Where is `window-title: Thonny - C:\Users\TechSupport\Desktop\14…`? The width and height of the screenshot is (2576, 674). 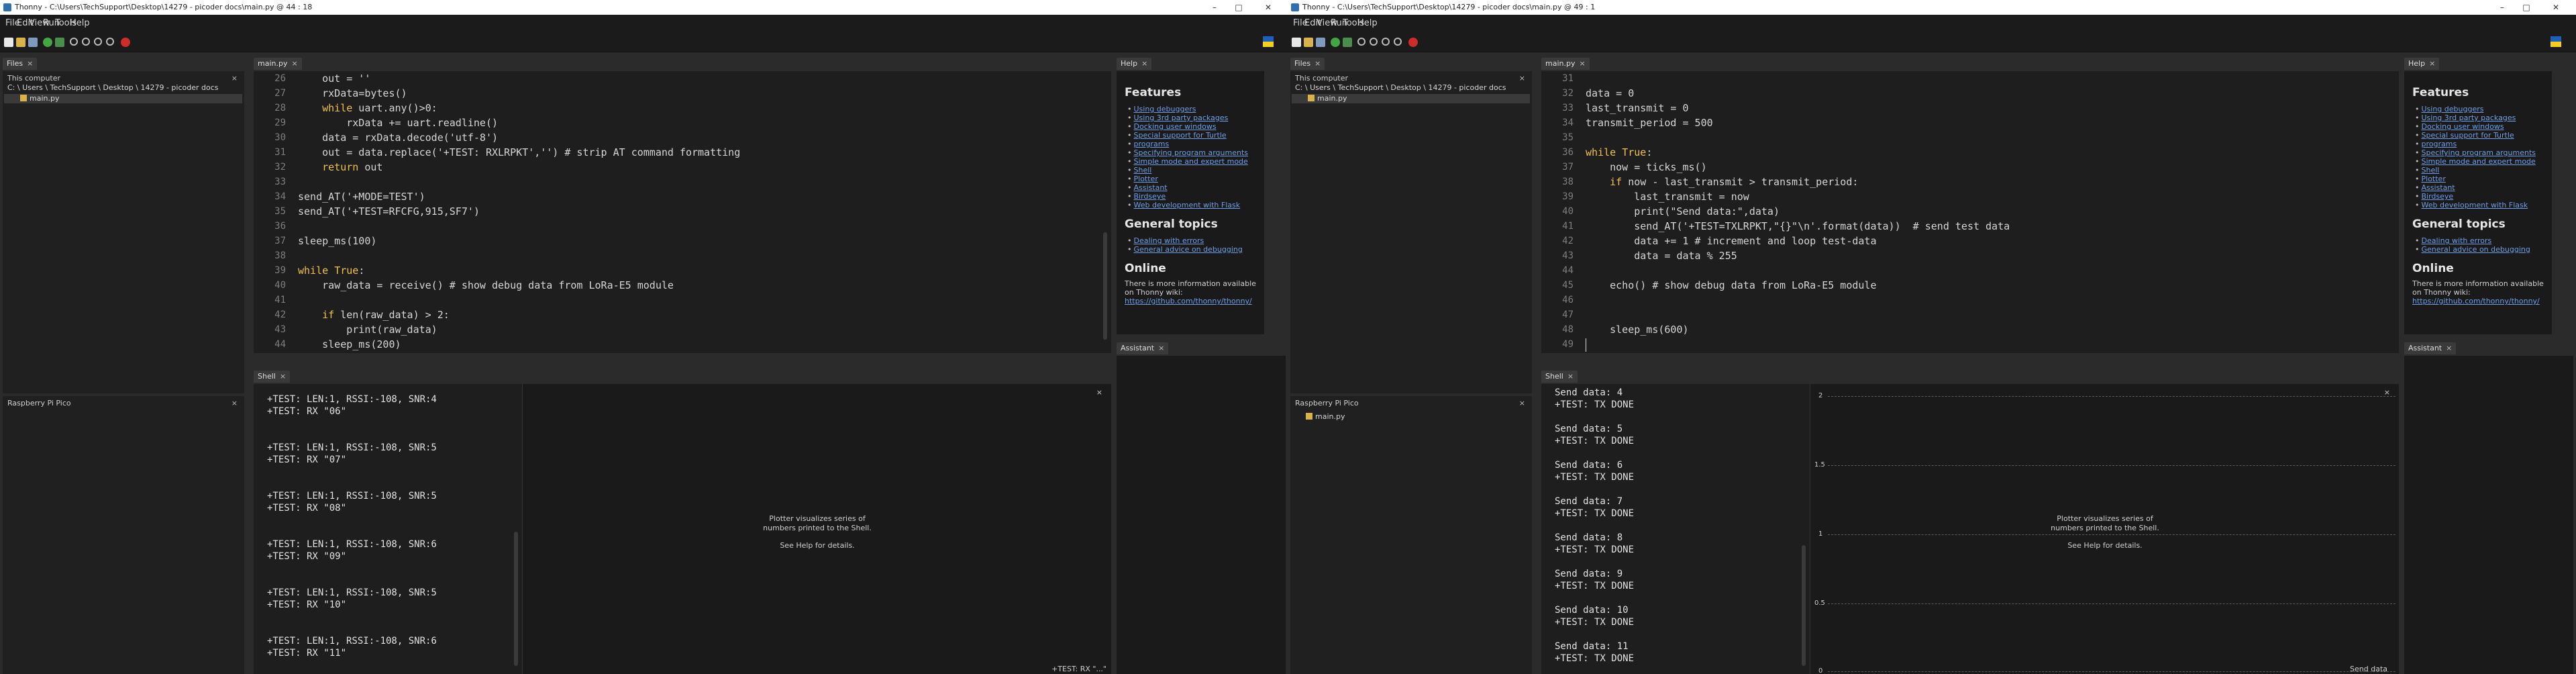 window-title: Thonny - C:\Users\TechSupport\Desktop\14… is located at coordinates (1449, 7).